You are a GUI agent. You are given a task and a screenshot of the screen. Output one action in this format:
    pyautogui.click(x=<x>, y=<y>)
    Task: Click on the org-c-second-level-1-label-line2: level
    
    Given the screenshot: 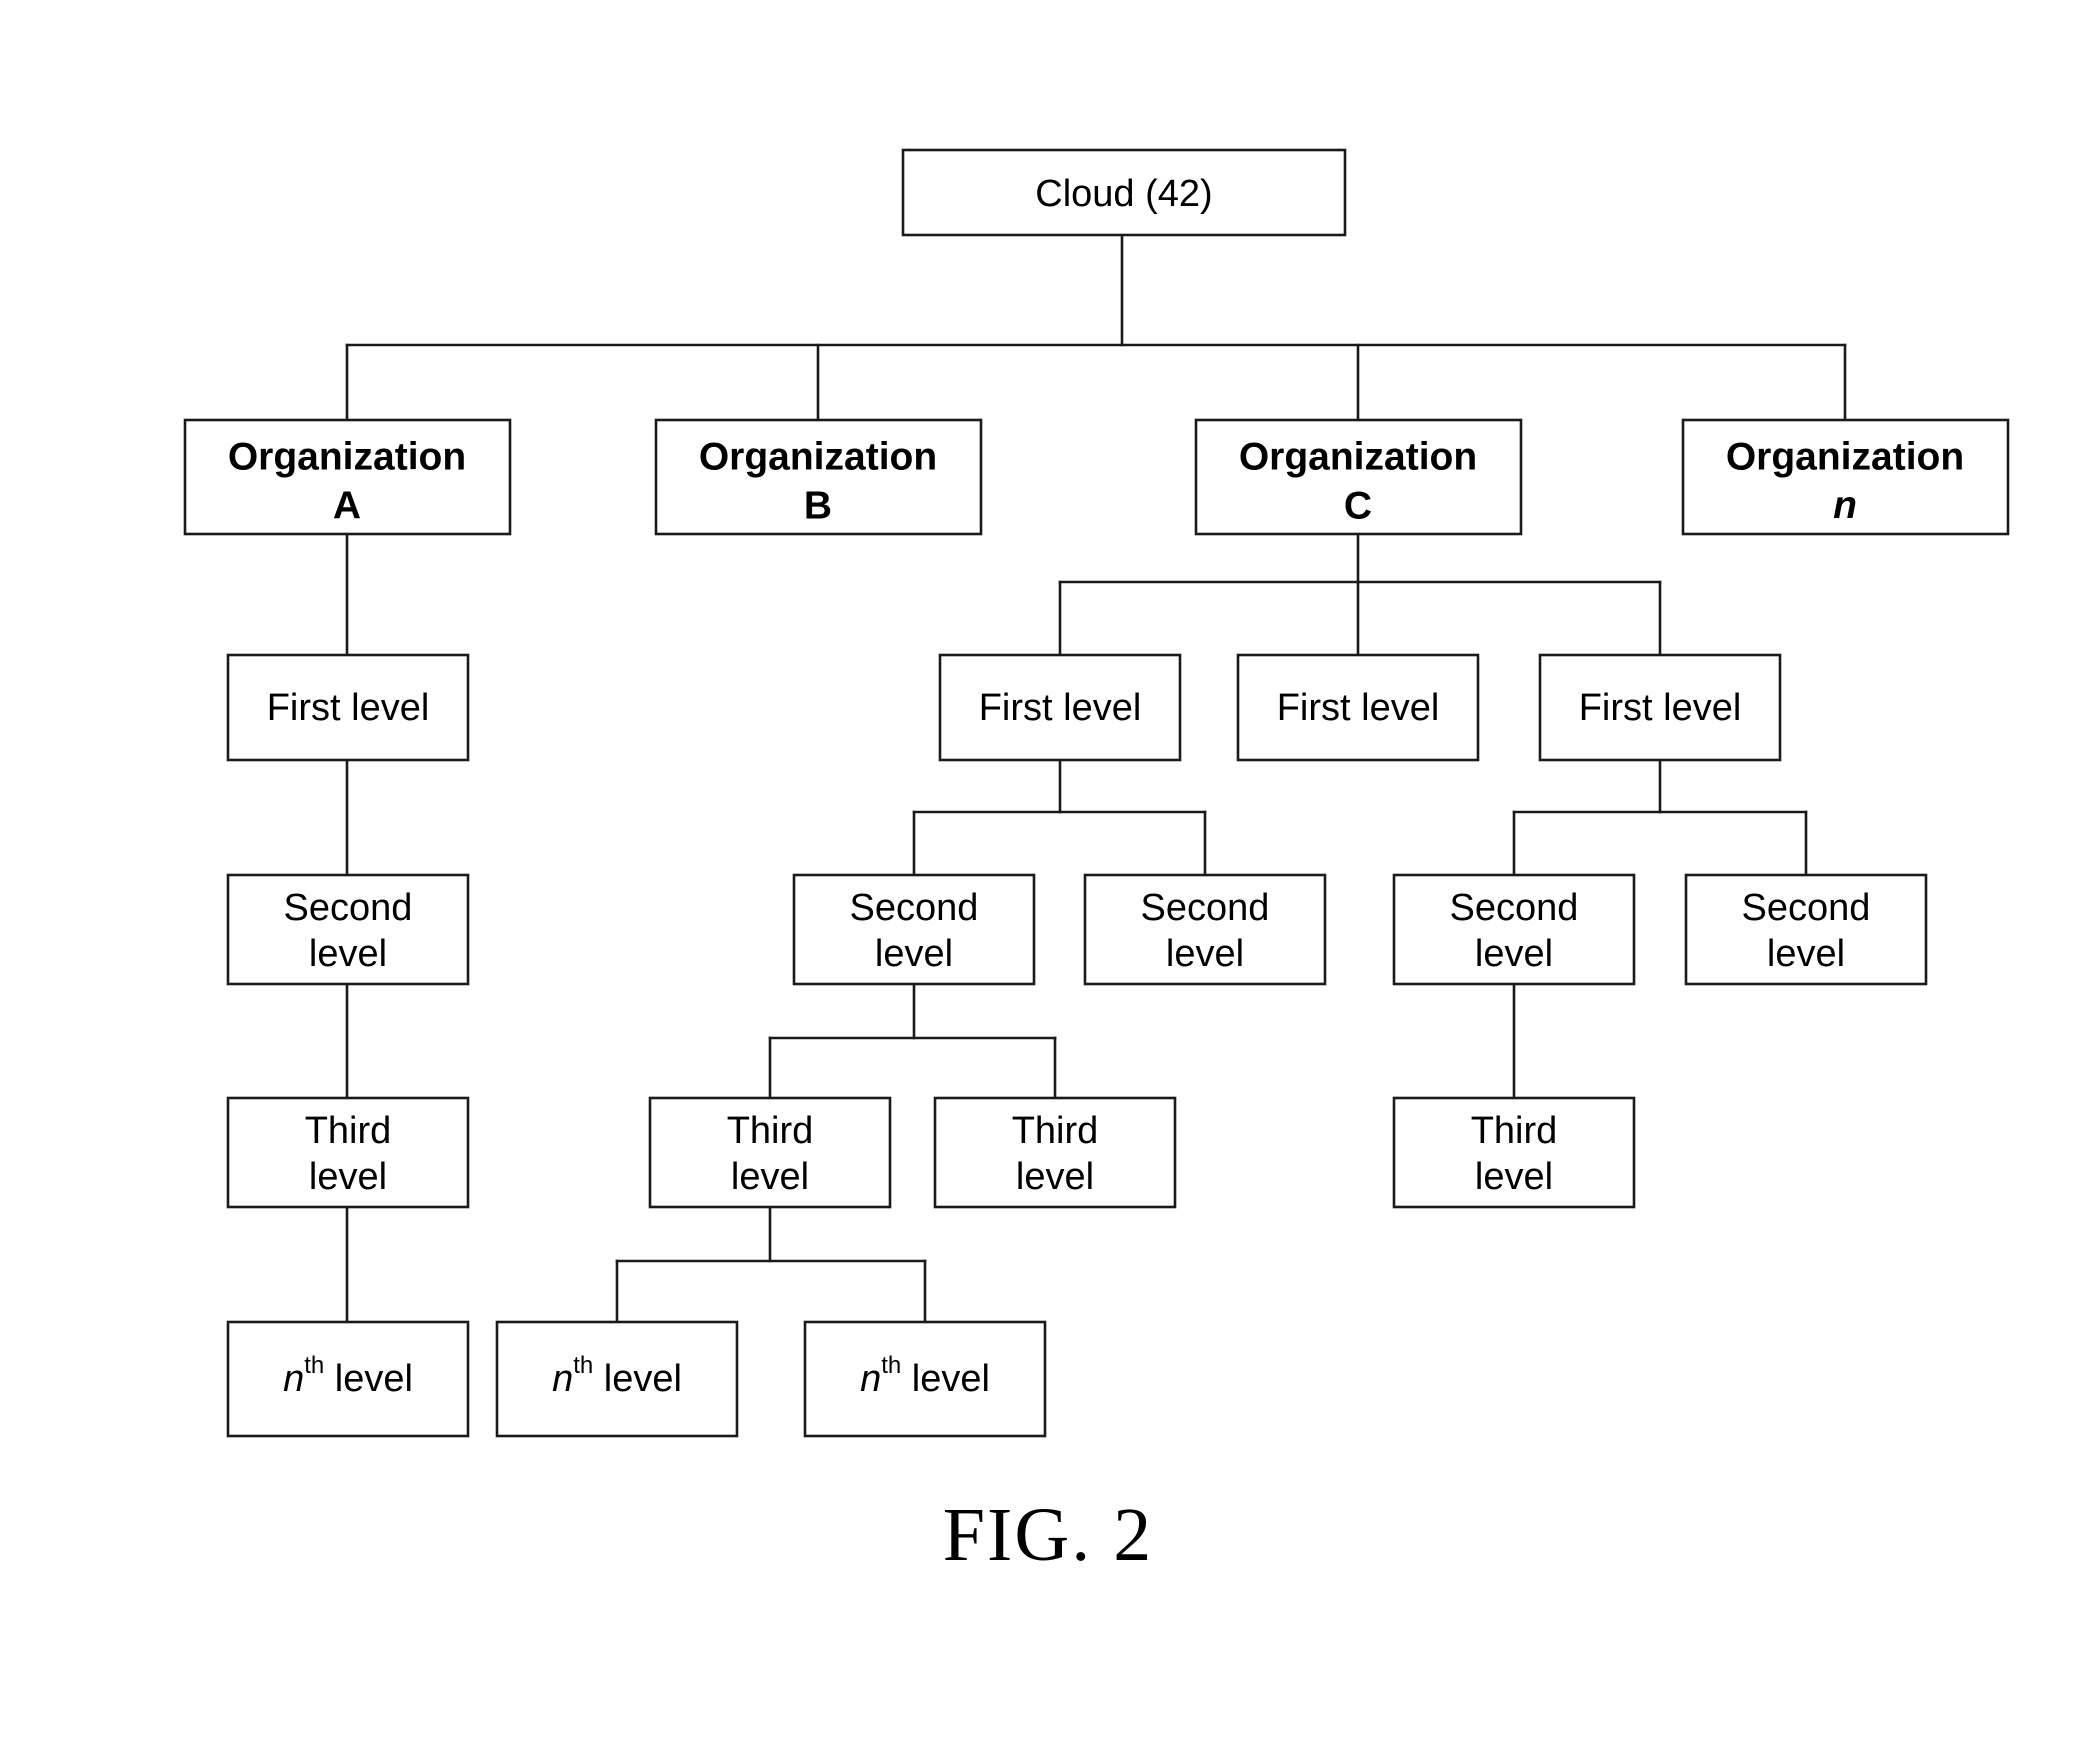 What is the action you would take?
    pyautogui.click(x=914, y=954)
    